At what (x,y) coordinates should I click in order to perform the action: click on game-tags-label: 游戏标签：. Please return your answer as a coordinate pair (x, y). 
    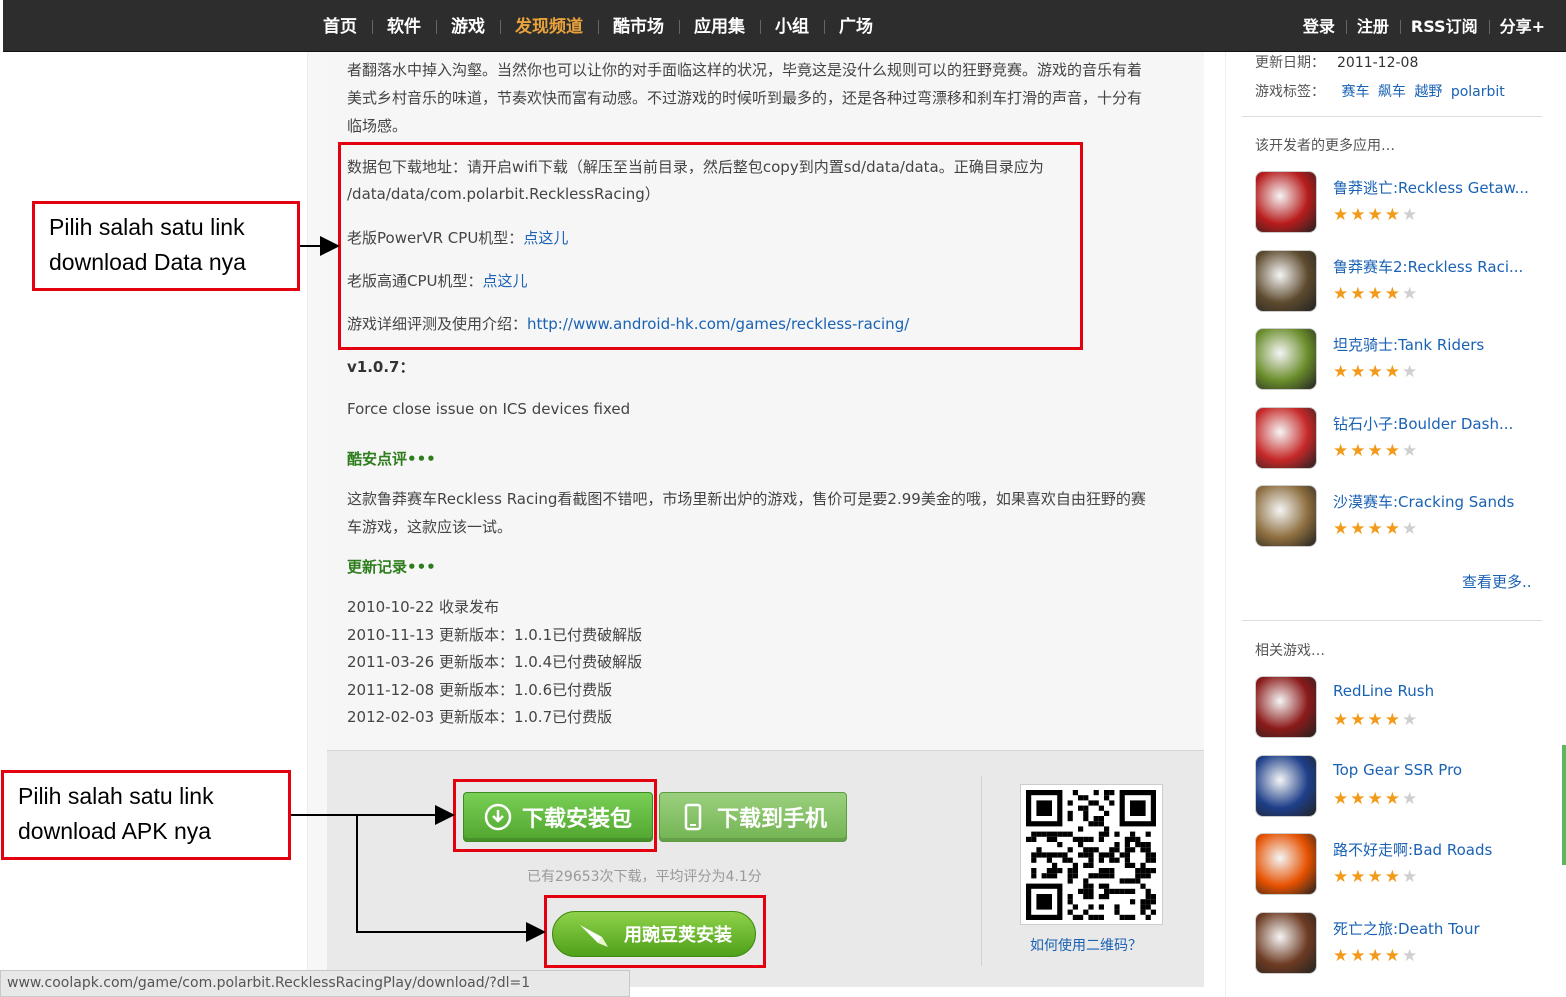
    Looking at the image, I should click on (1290, 92).